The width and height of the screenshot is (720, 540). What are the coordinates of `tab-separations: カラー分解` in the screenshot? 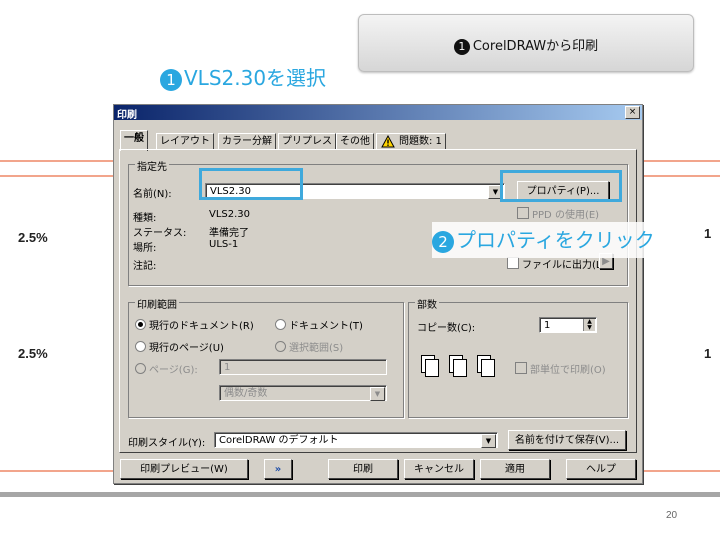 It's located at (247, 141).